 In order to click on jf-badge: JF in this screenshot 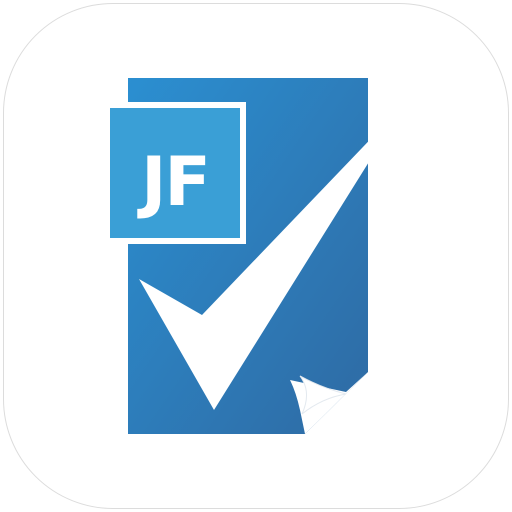, I will do `click(175, 173)`.